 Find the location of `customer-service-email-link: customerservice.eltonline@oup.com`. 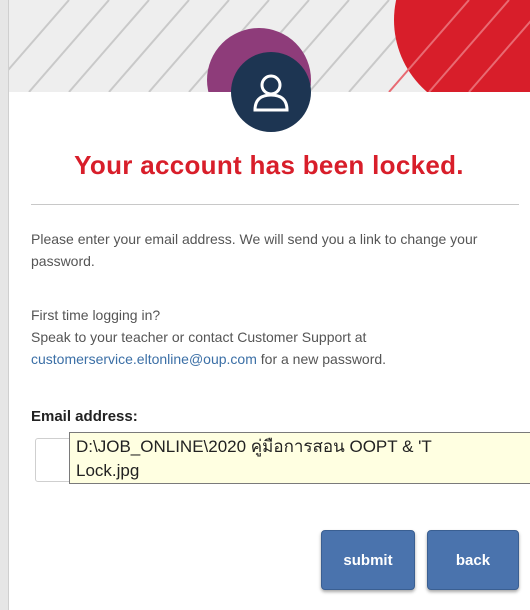

customer-service-email-link: customerservice.eltonline@oup.com is located at coordinates (144, 359).